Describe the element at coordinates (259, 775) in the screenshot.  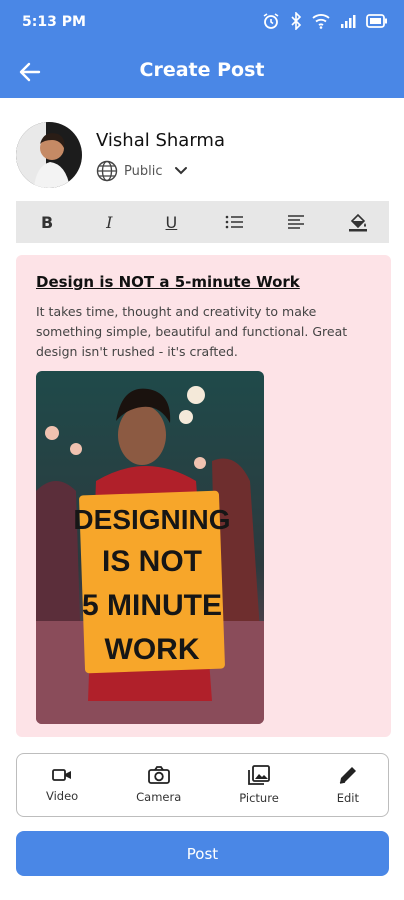
I see `image-icon` at that location.